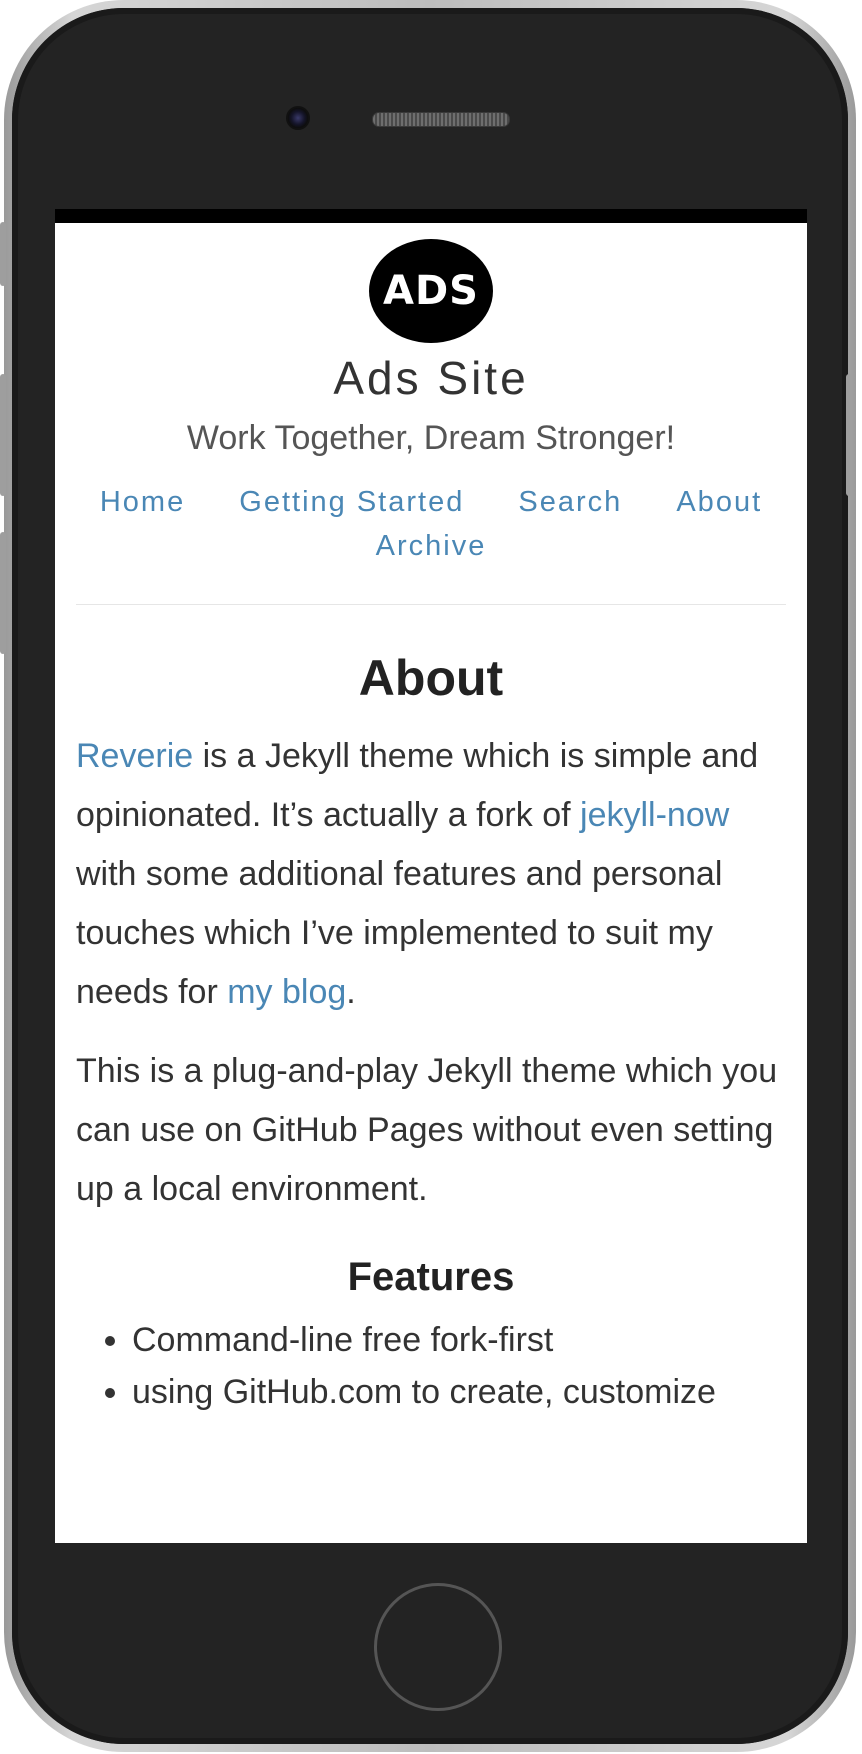 The image size is (862, 1754). What do you see at coordinates (298, 118) in the screenshot?
I see `camera-icon` at bounding box center [298, 118].